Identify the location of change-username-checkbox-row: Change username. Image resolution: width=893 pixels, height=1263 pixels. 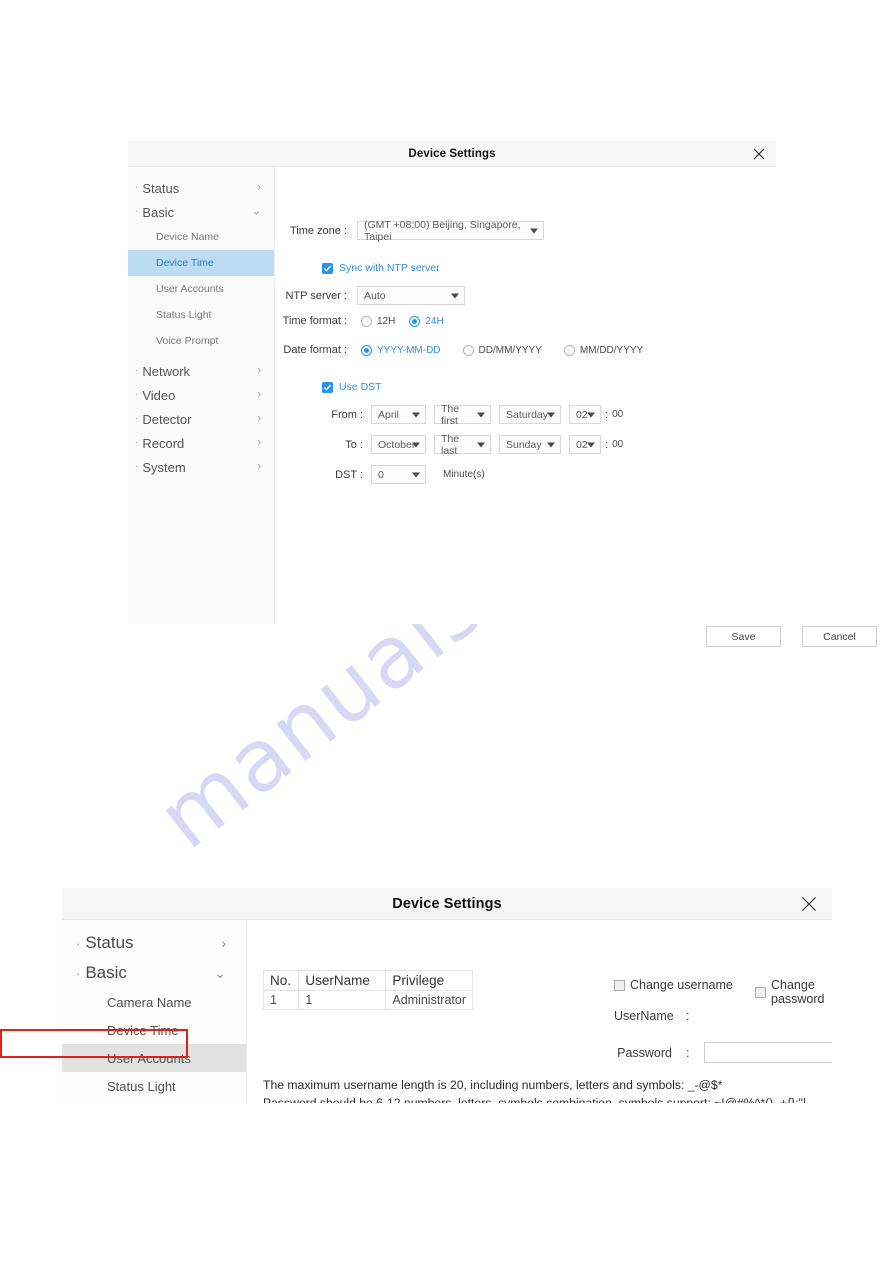
(673, 985).